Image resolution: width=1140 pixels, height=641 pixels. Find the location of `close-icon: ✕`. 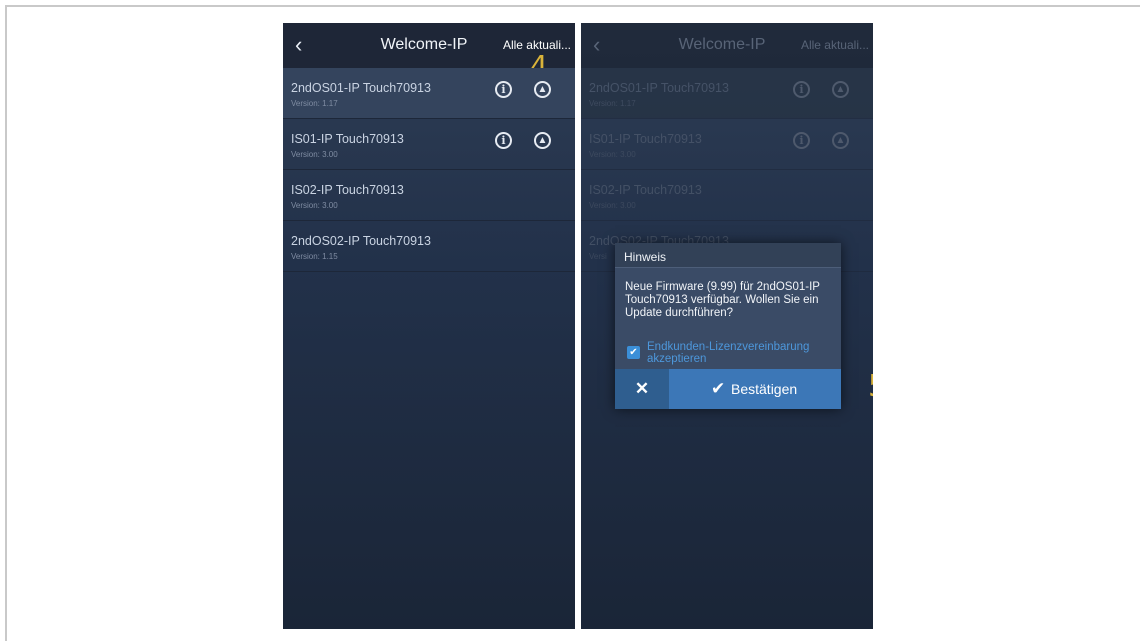

close-icon: ✕ is located at coordinates (642, 388).